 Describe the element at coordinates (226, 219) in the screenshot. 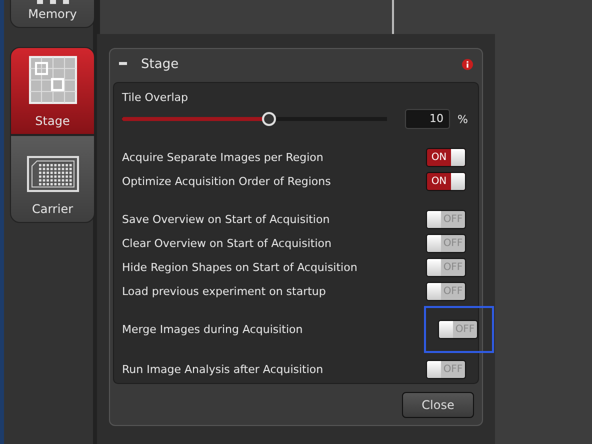

I see `option-label: Save Overview on Start of Acquisition` at that location.